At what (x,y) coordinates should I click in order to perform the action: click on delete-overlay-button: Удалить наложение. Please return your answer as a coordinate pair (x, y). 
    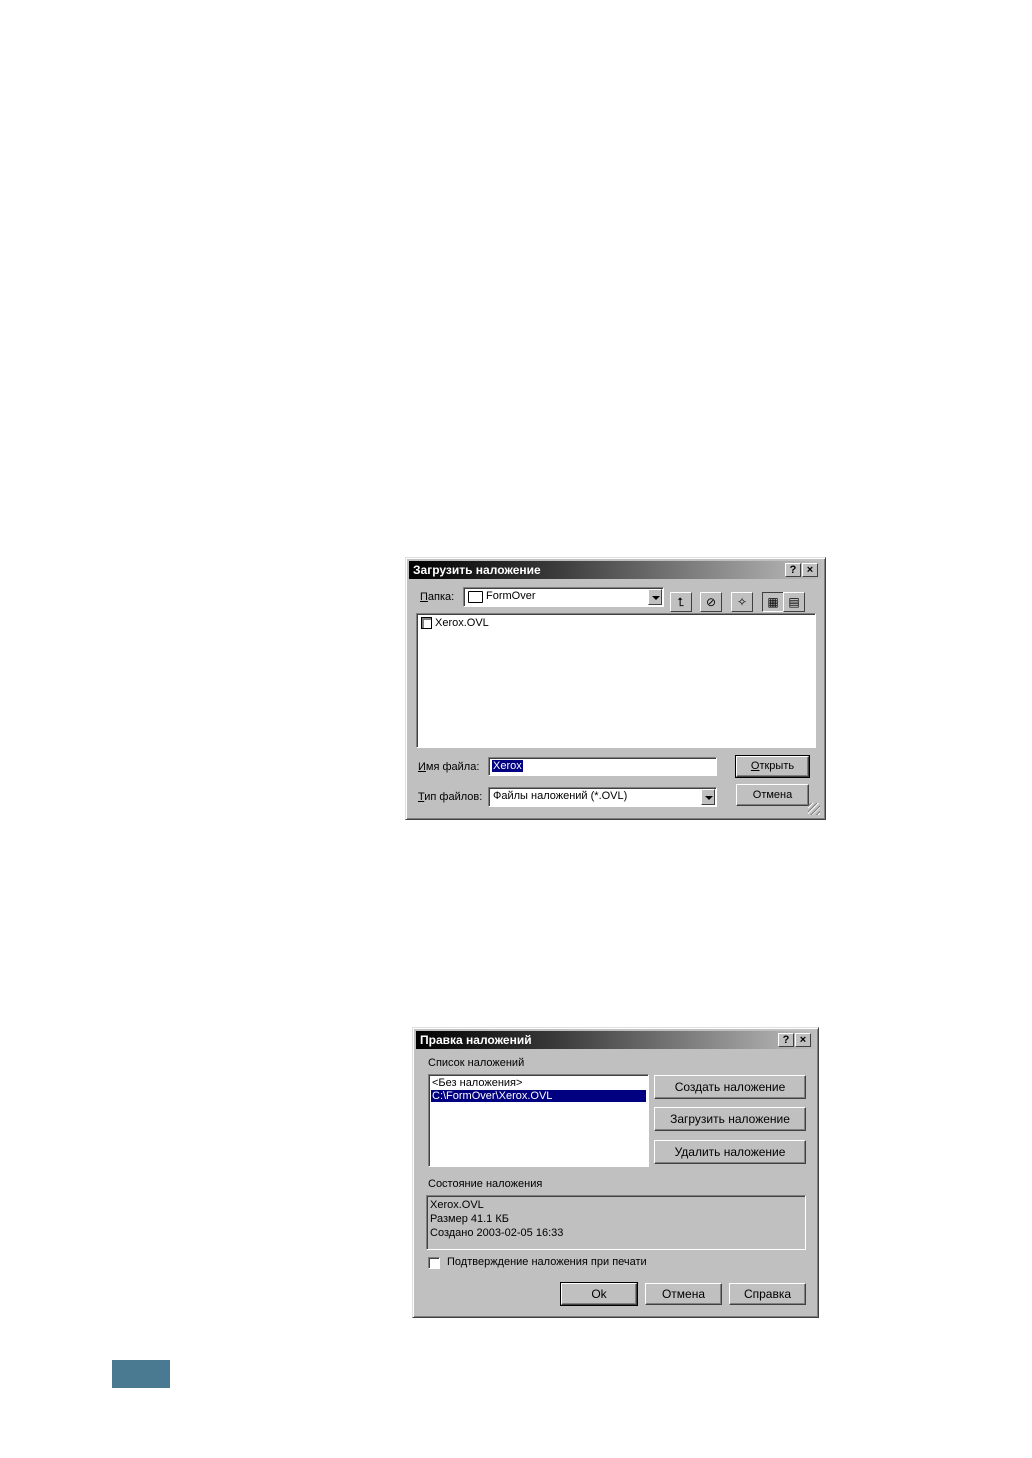
    Looking at the image, I should click on (730, 1152).